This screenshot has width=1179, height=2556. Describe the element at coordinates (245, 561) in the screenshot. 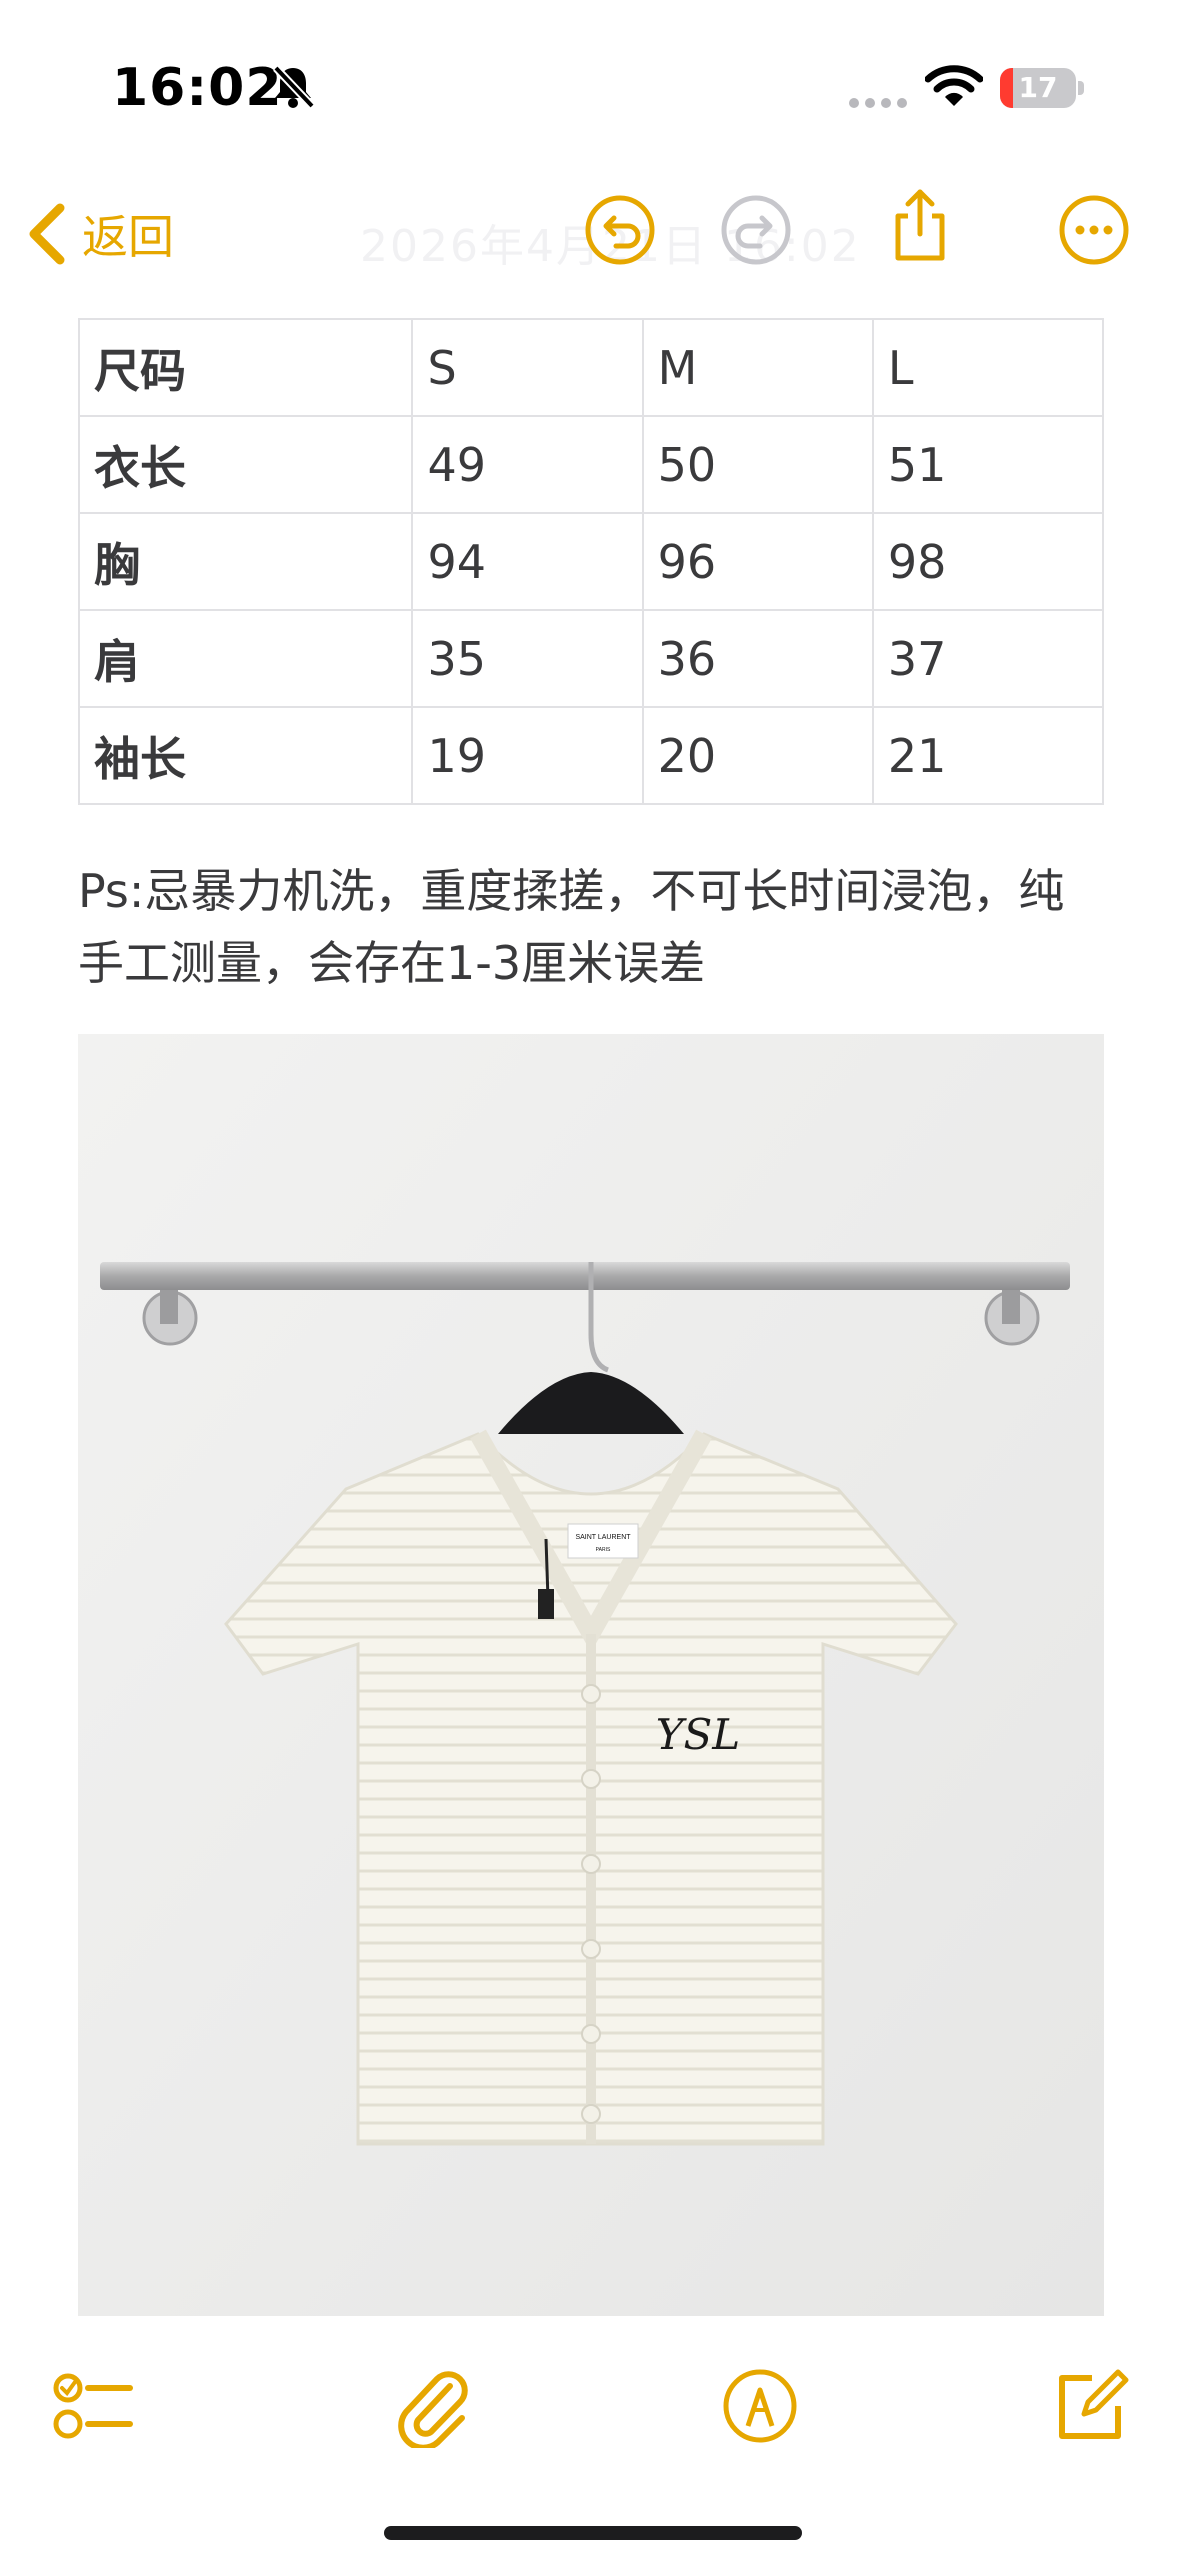

I see `table-cell: 胸` at that location.